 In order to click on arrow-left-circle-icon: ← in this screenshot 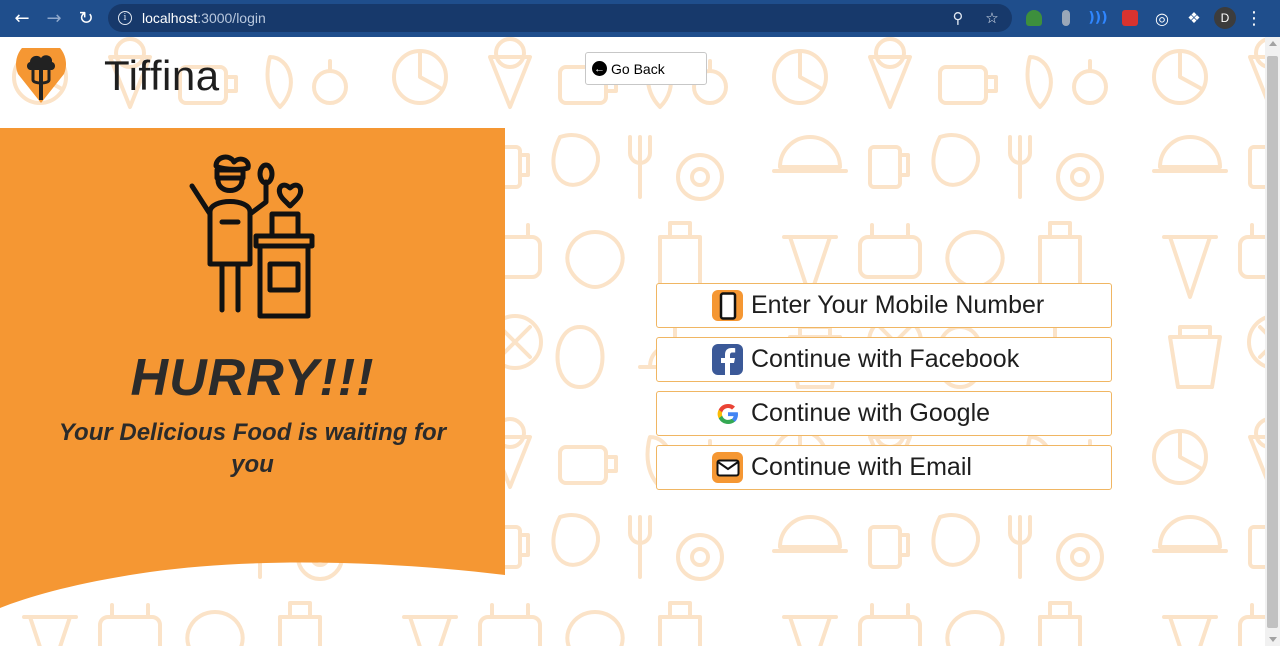, I will do `click(599, 68)`.